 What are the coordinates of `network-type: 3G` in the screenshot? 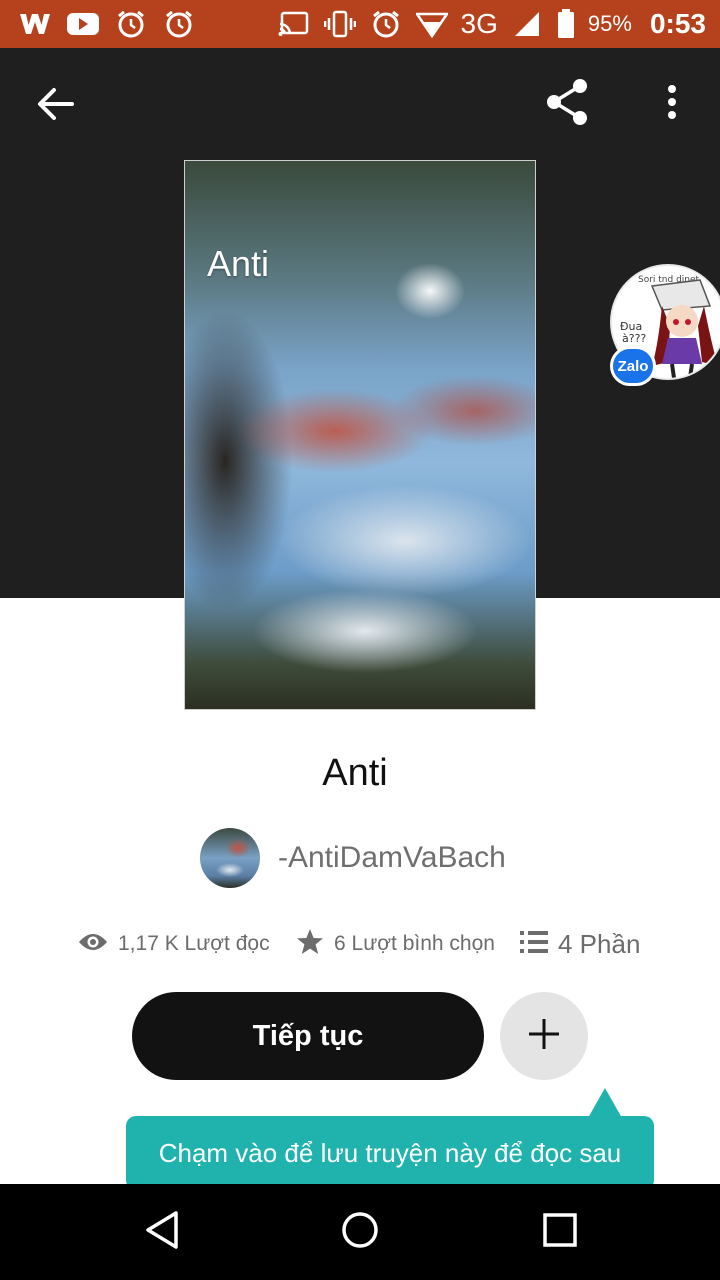 It's located at (479, 23).